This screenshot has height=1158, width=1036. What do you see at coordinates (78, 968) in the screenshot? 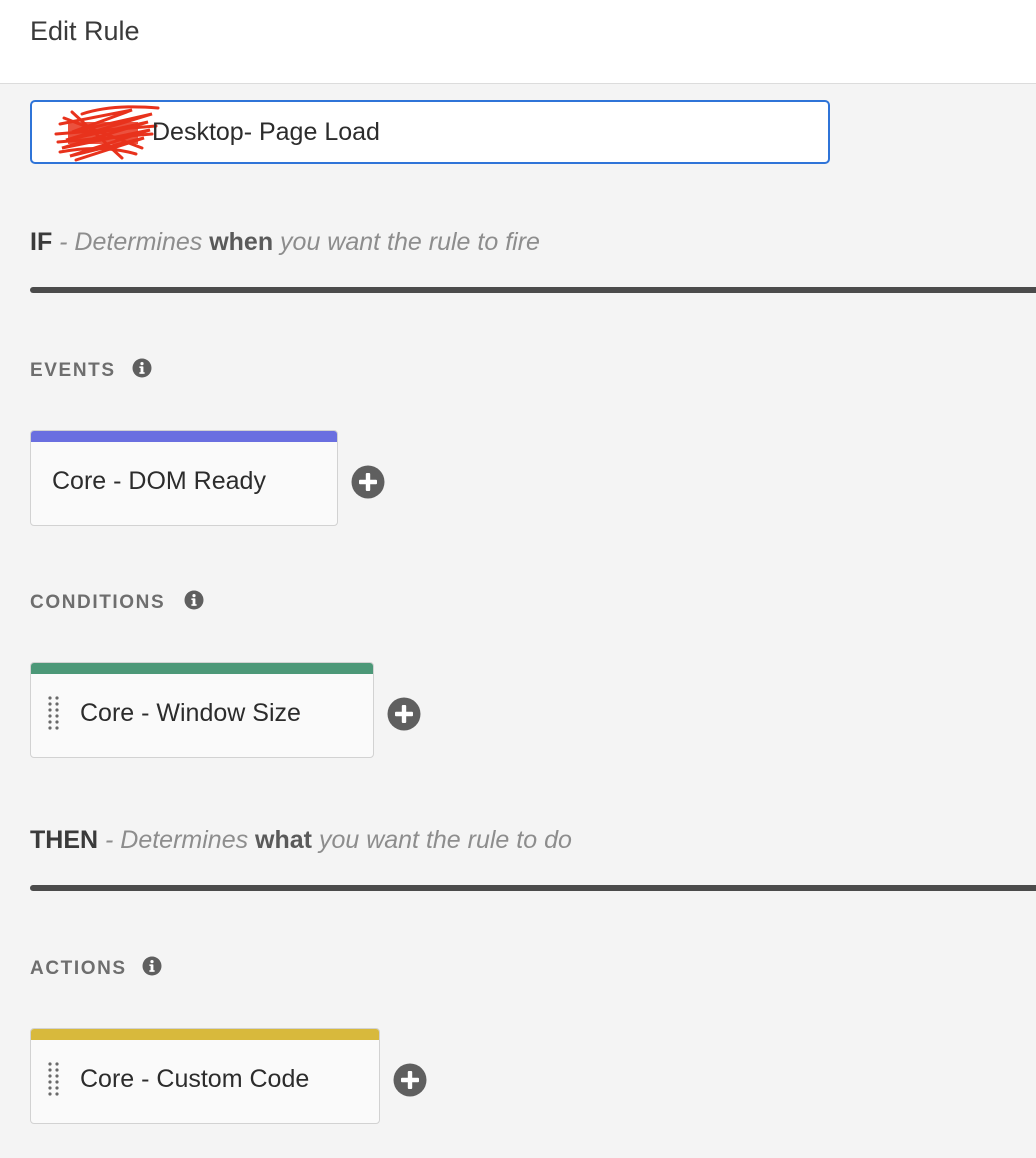
I see `actions-label: ACTIONS` at bounding box center [78, 968].